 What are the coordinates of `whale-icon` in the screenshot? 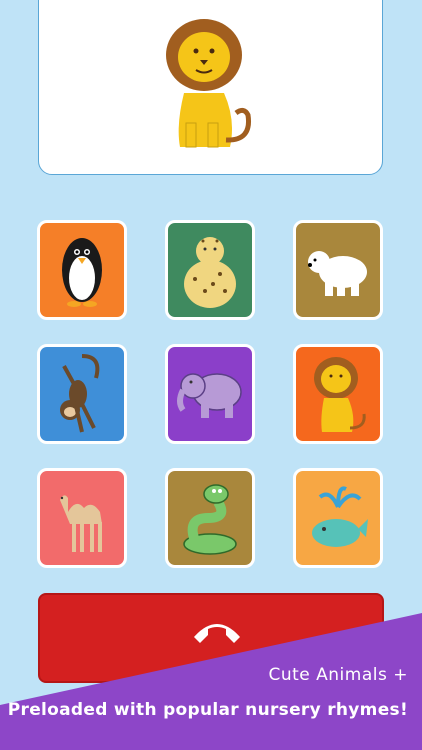 It's located at (340, 516).